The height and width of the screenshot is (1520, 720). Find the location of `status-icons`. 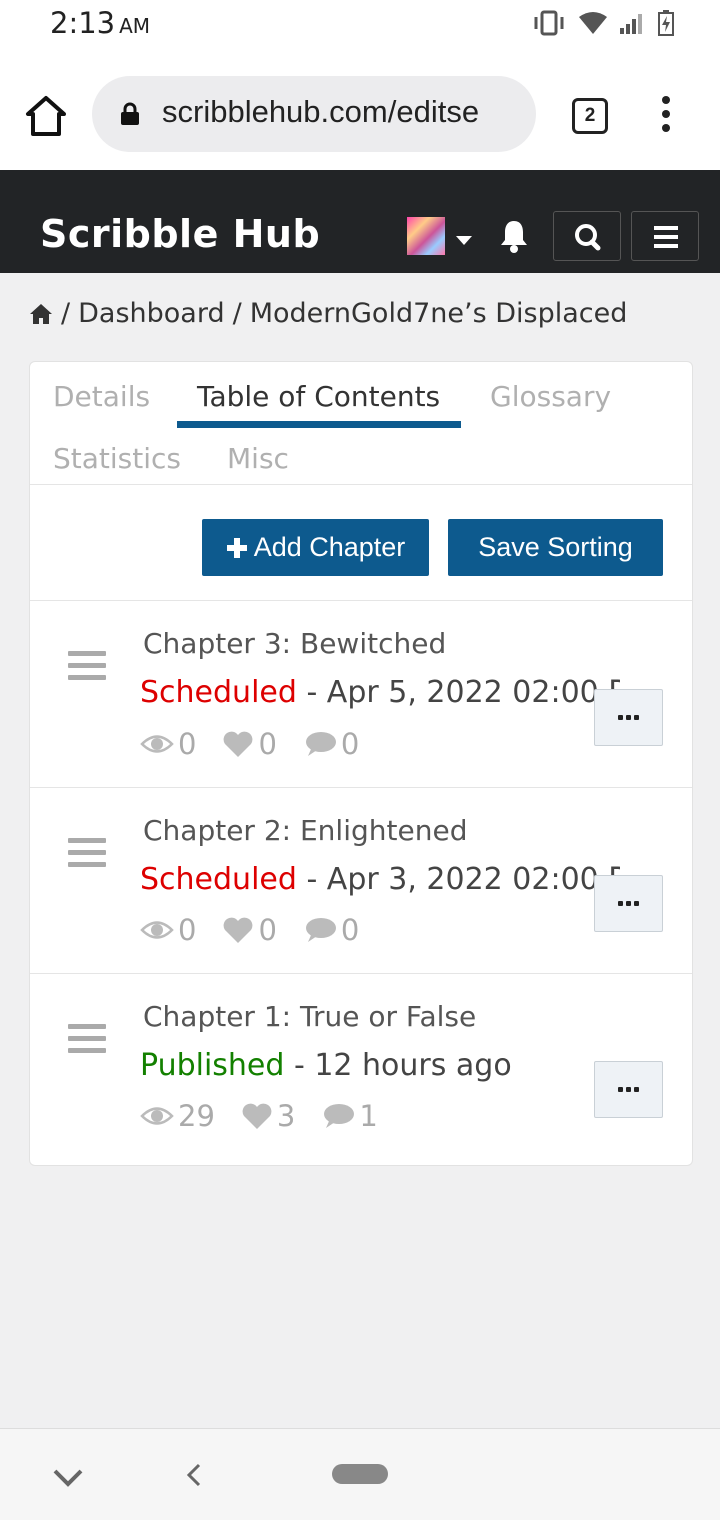

status-icons is located at coordinates (603, 23).